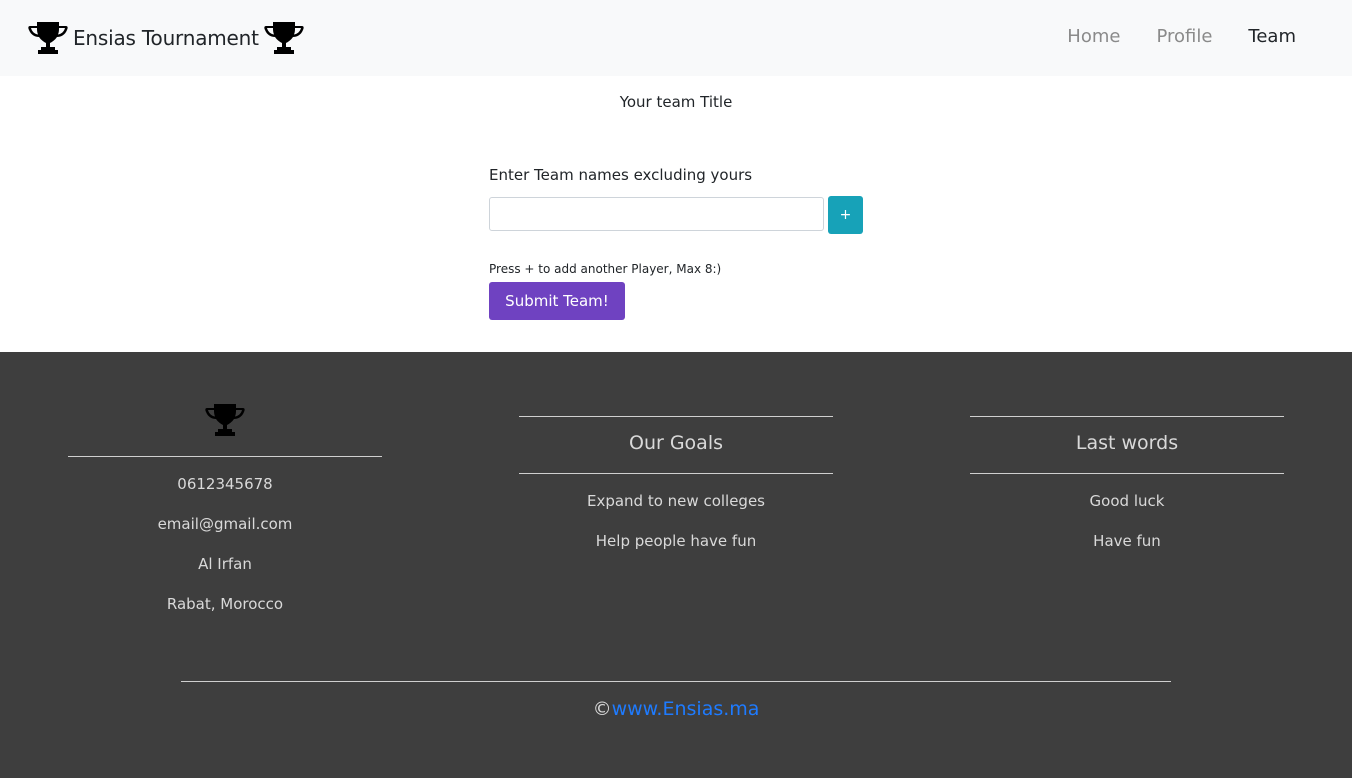  Describe the element at coordinates (676, 541) in the screenshot. I see `goal-item: Help people have fun` at that location.